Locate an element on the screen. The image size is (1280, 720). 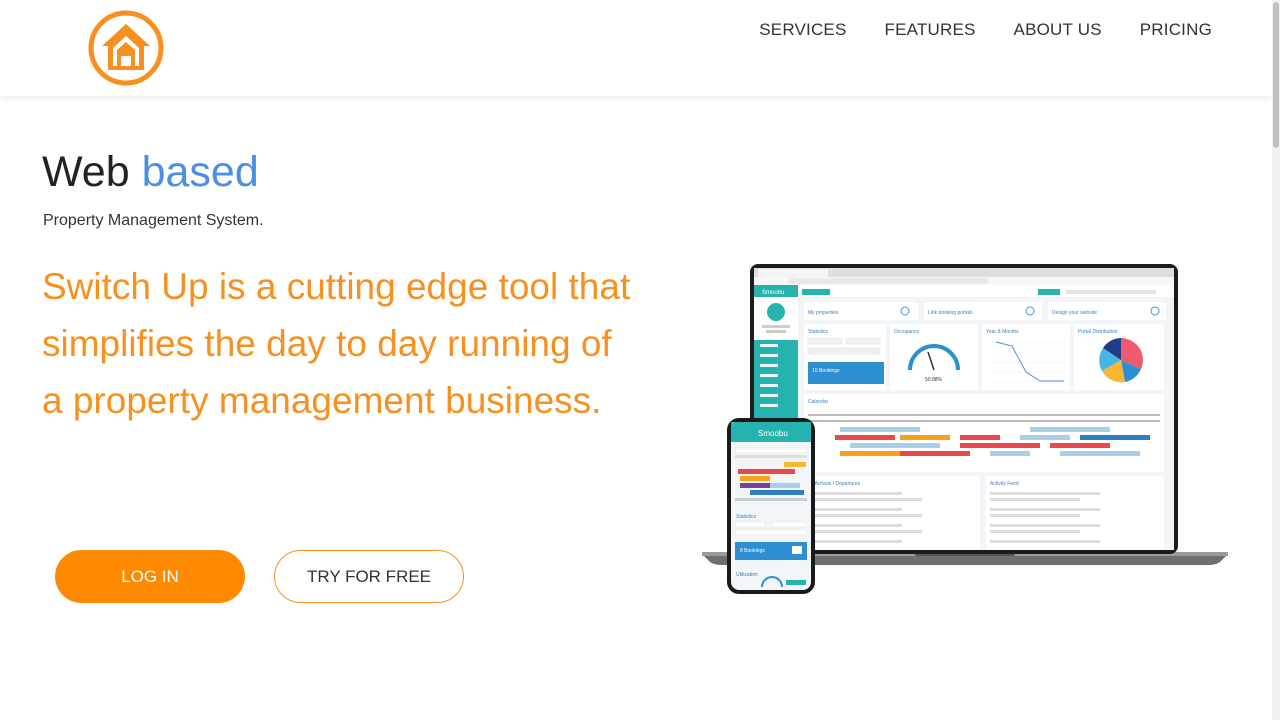
laptop-brand-label: Smoobu is located at coordinates (773, 293).